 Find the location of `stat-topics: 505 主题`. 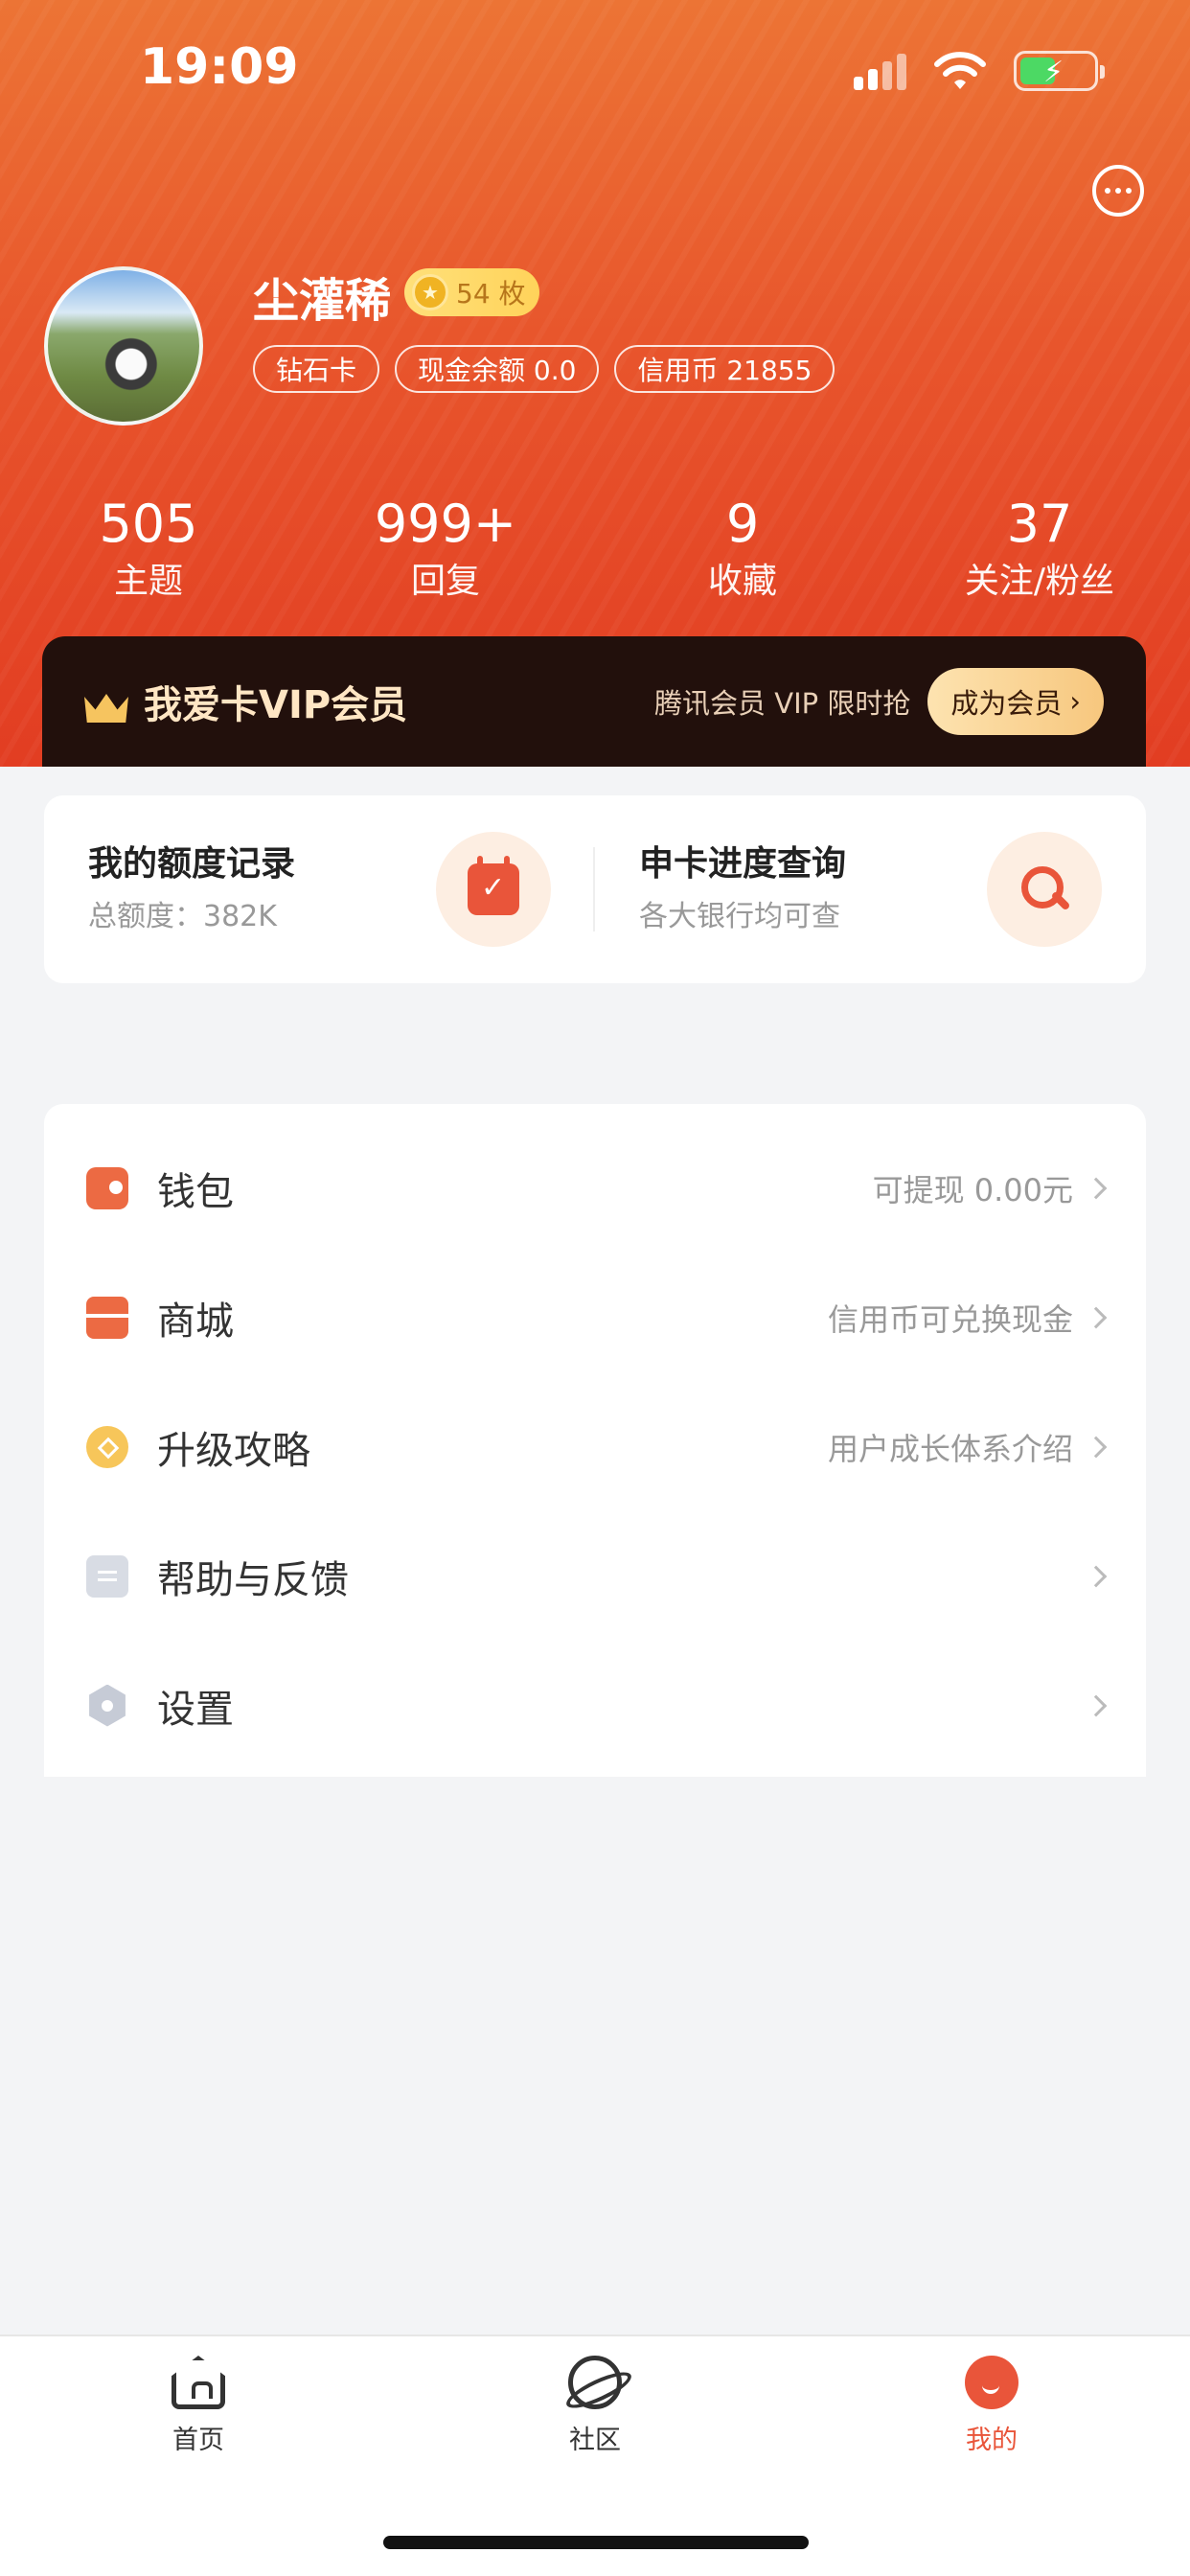

stat-topics: 505 主题 is located at coordinates (148, 548).